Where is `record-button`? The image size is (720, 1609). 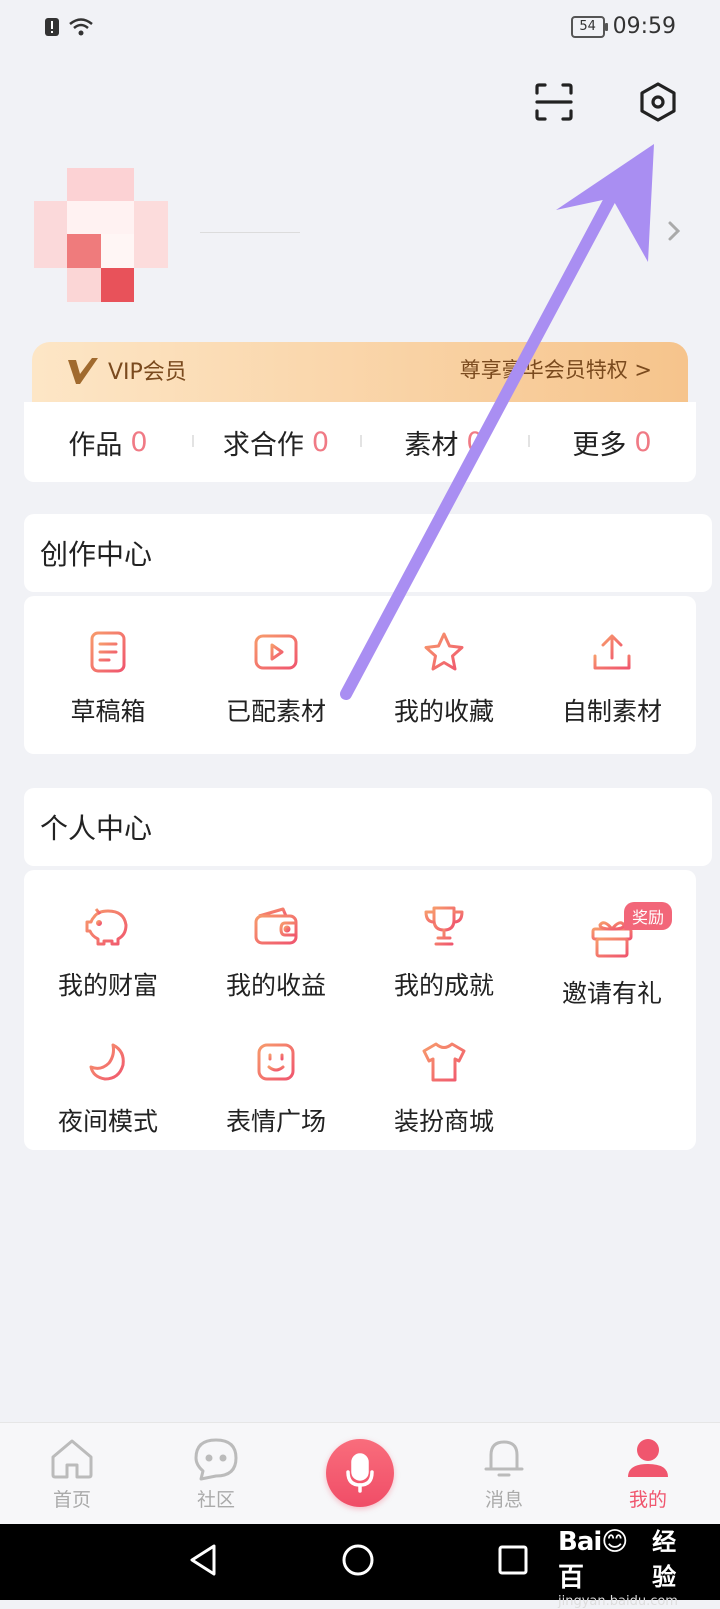
record-button is located at coordinates (360, 1473).